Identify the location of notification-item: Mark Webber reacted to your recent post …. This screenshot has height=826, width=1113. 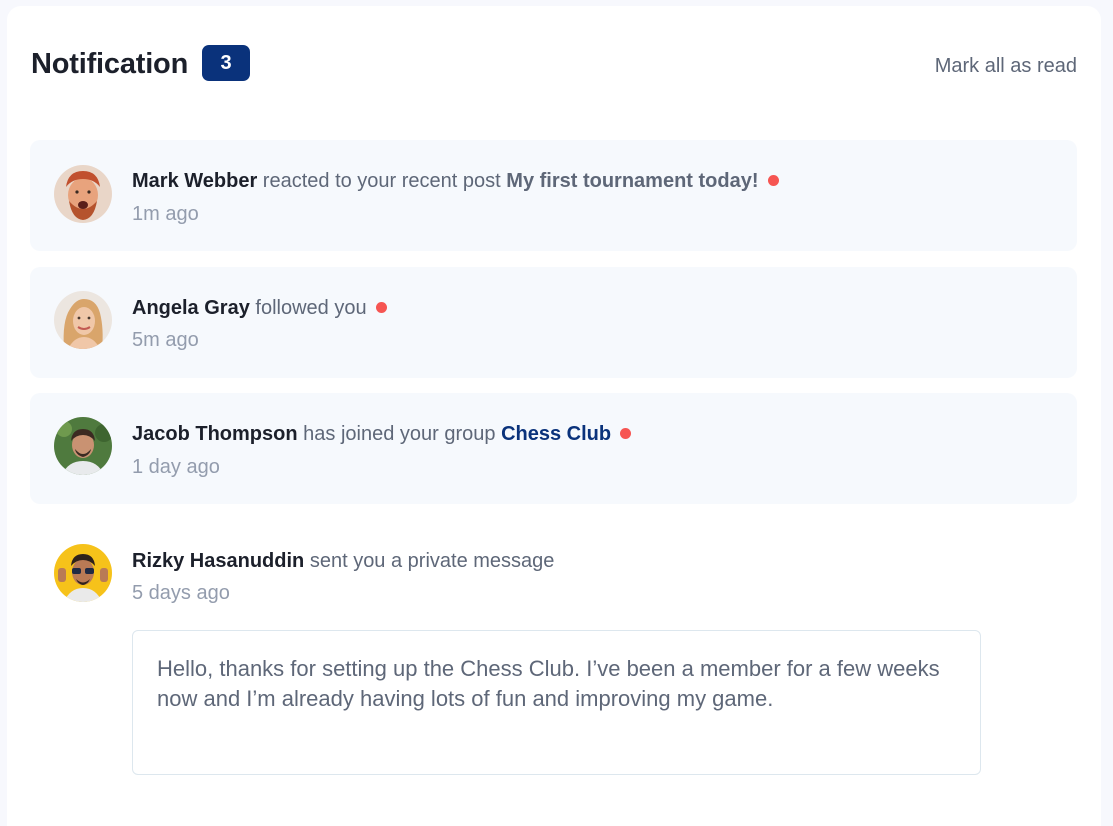
(553, 195).